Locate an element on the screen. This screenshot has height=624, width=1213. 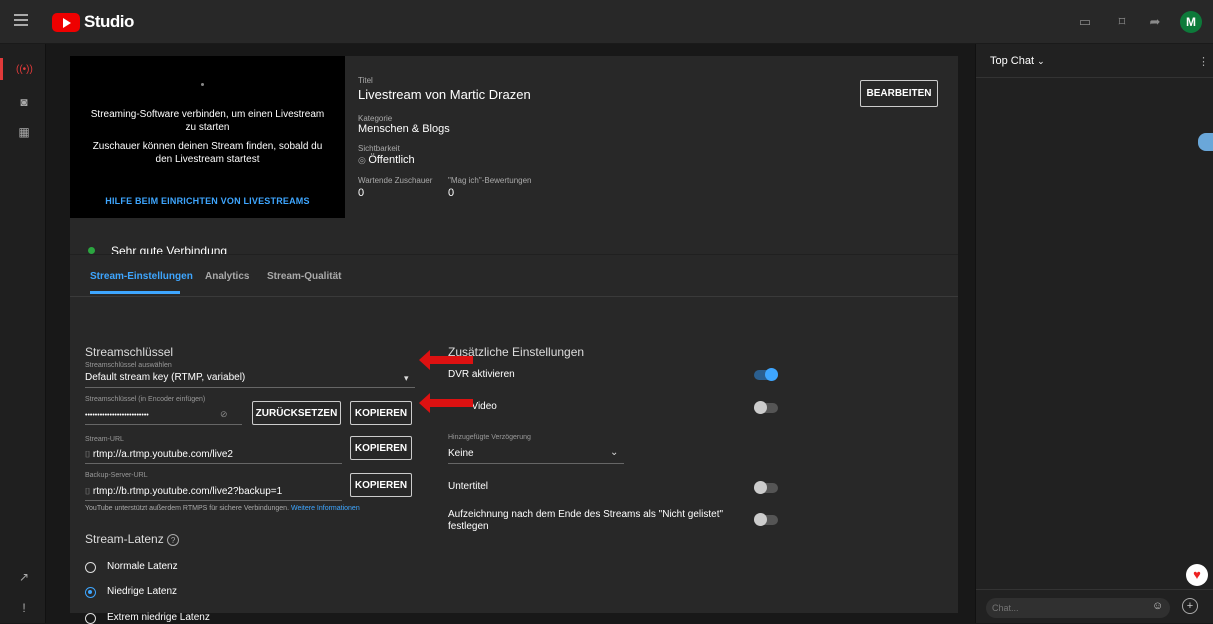
title-label: Titel is located at coordinates (365, 80).